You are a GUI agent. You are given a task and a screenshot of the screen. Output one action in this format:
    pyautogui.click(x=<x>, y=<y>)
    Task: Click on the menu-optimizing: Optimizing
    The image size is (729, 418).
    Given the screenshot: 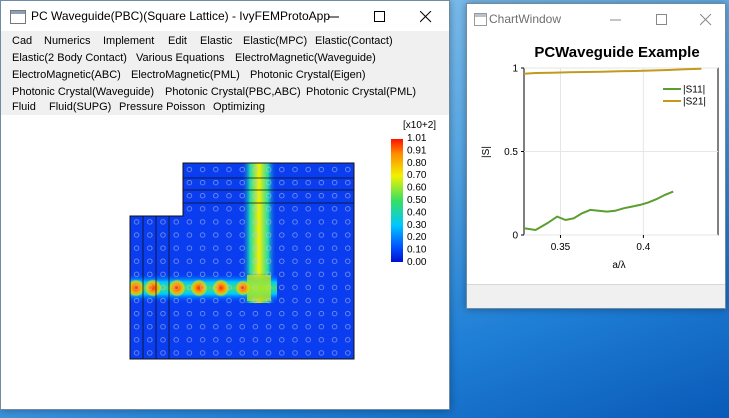 What is the action you would take?
    pyautogui.click(x=239, y=107)
    